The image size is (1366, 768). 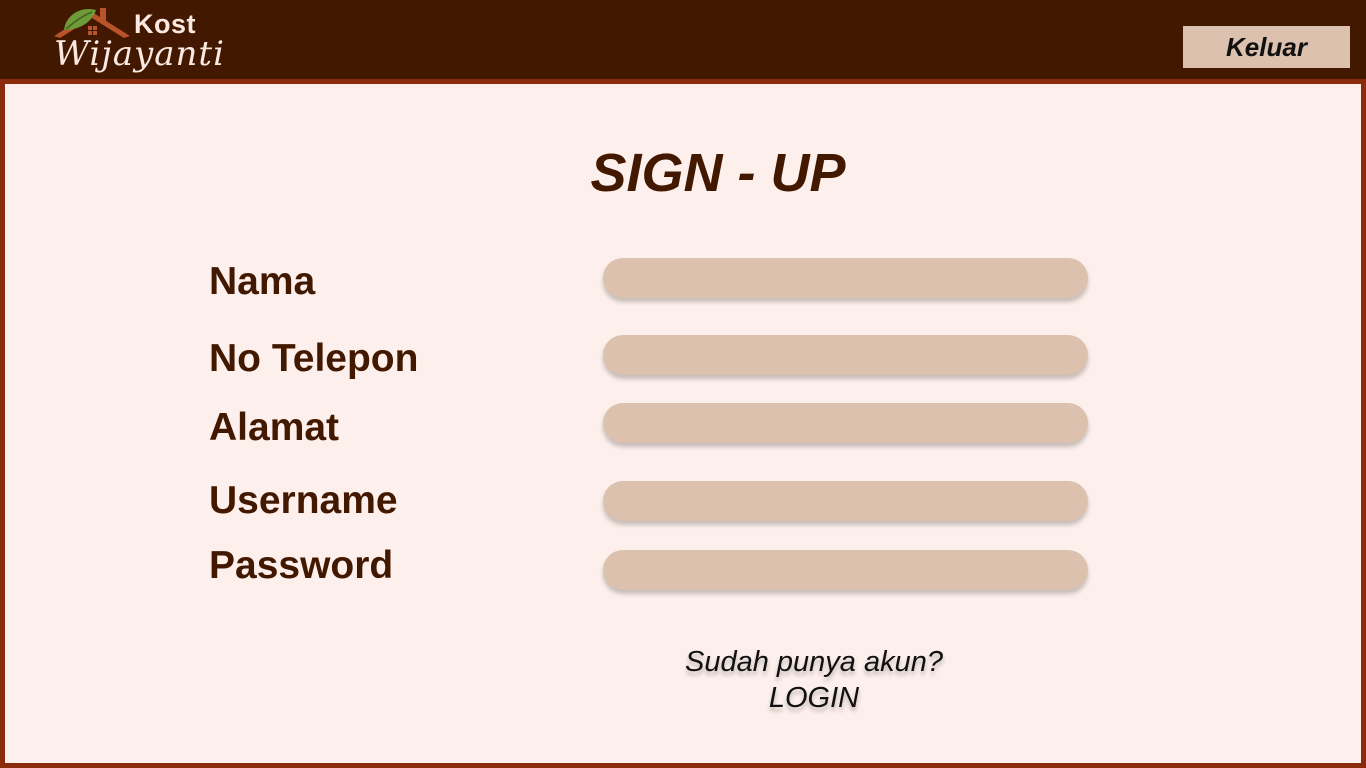 I want to click on no-telepon-field, so click(x=845, y=355).